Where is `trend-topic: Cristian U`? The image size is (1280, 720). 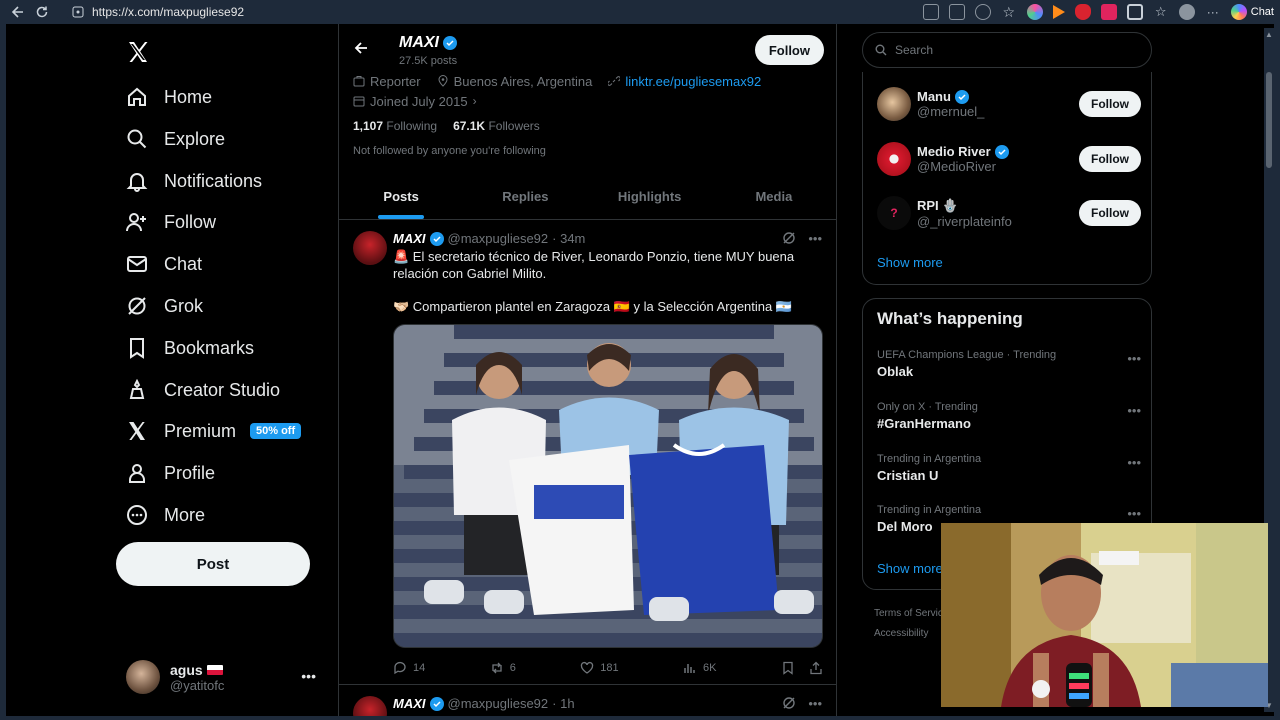
trend-topic: Cristian U is located at coordinates (908, 475).